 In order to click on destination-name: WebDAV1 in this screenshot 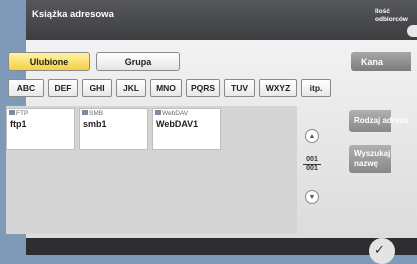, I will do `click(177, 124)`.